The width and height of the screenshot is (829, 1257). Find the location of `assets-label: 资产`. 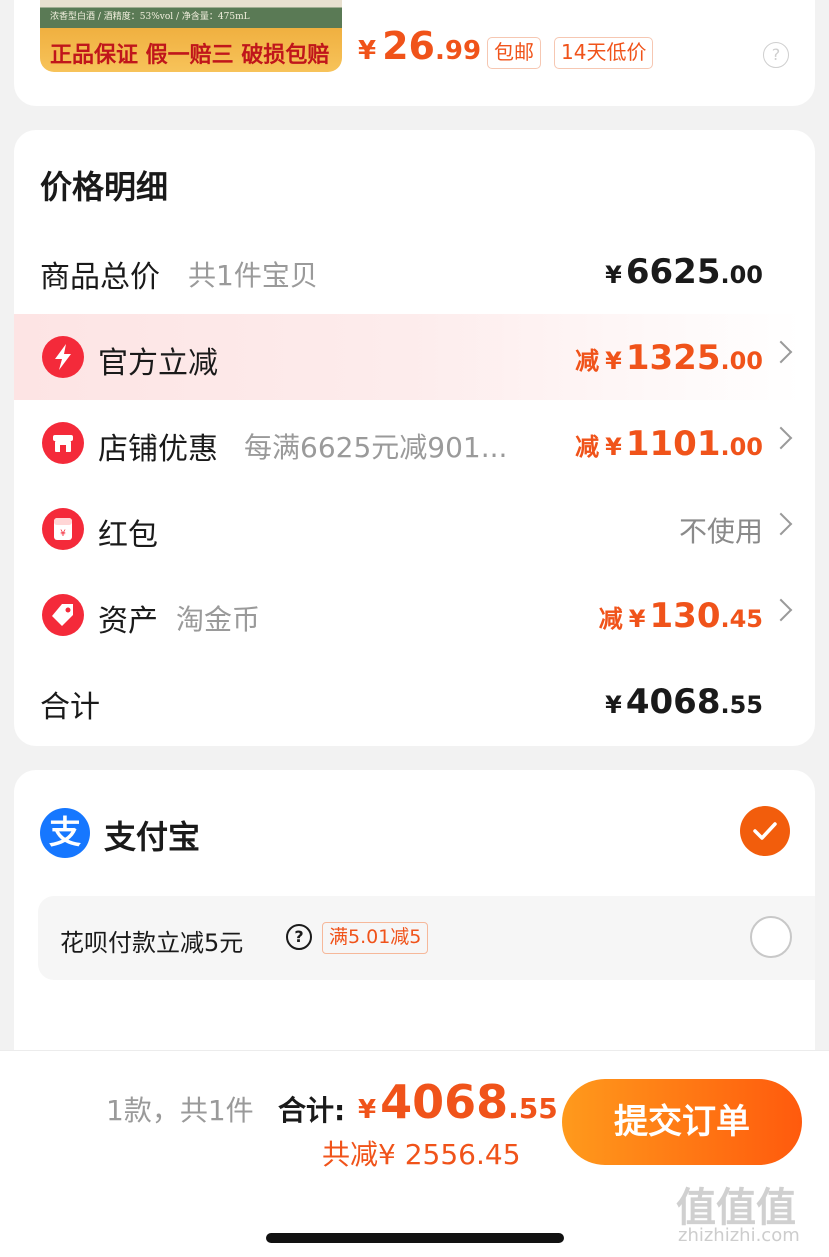

assets-label: 资产 is located at coordinates (128, 621).